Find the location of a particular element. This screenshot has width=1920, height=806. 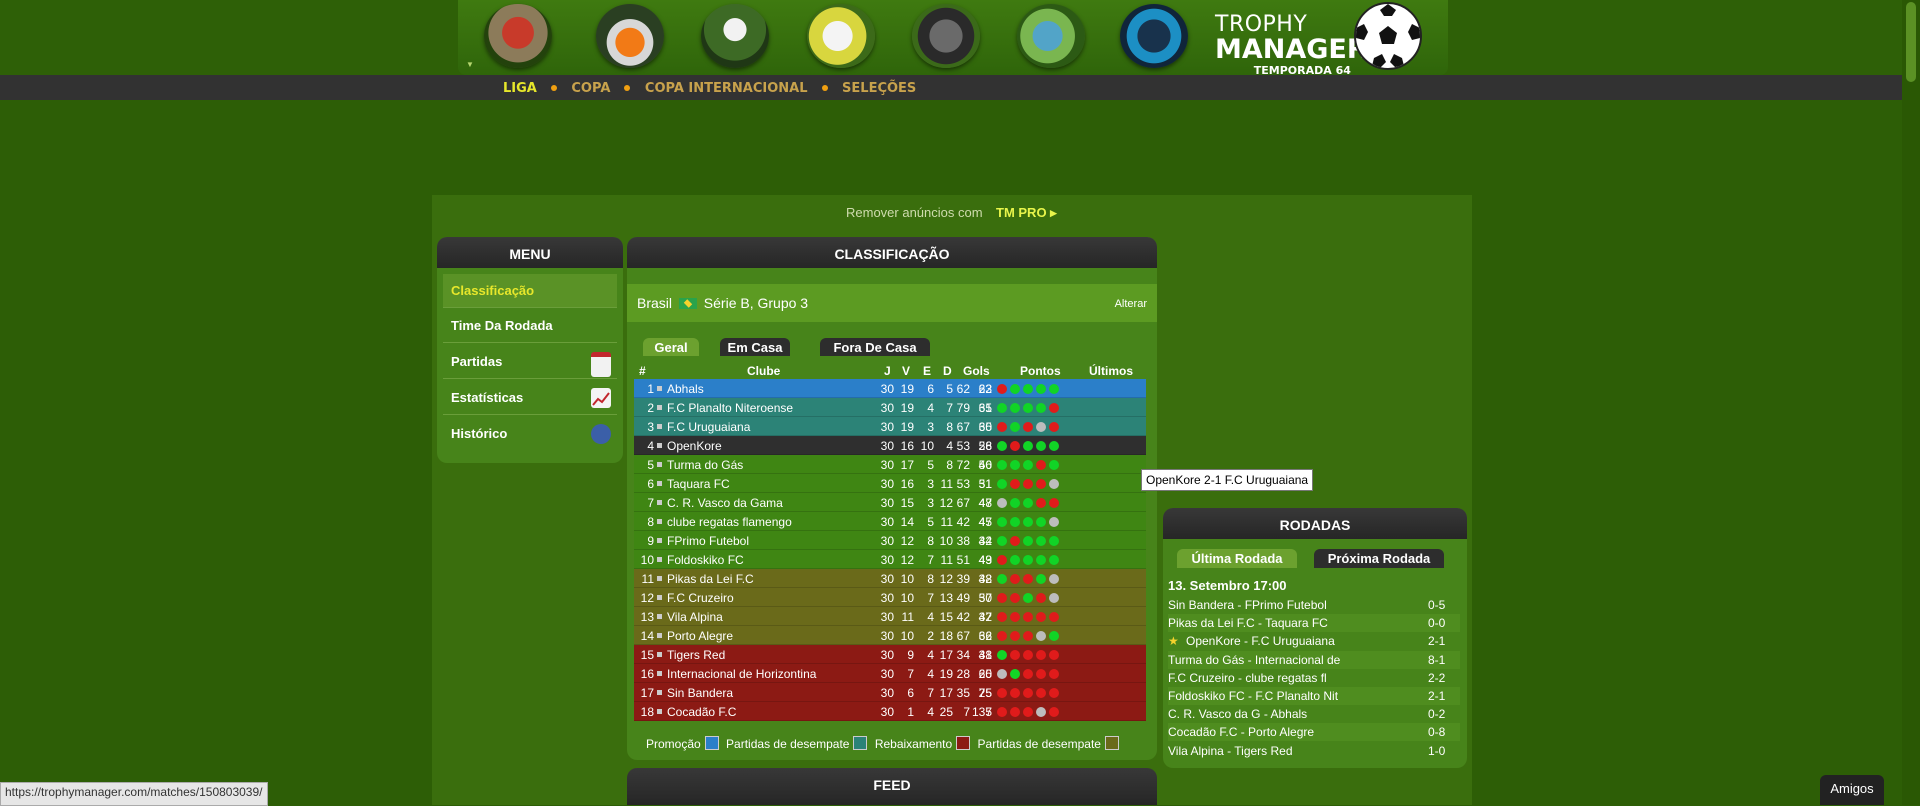

tm-pro-link: TM PRO ▸ is located at coordinates (1026, 213).